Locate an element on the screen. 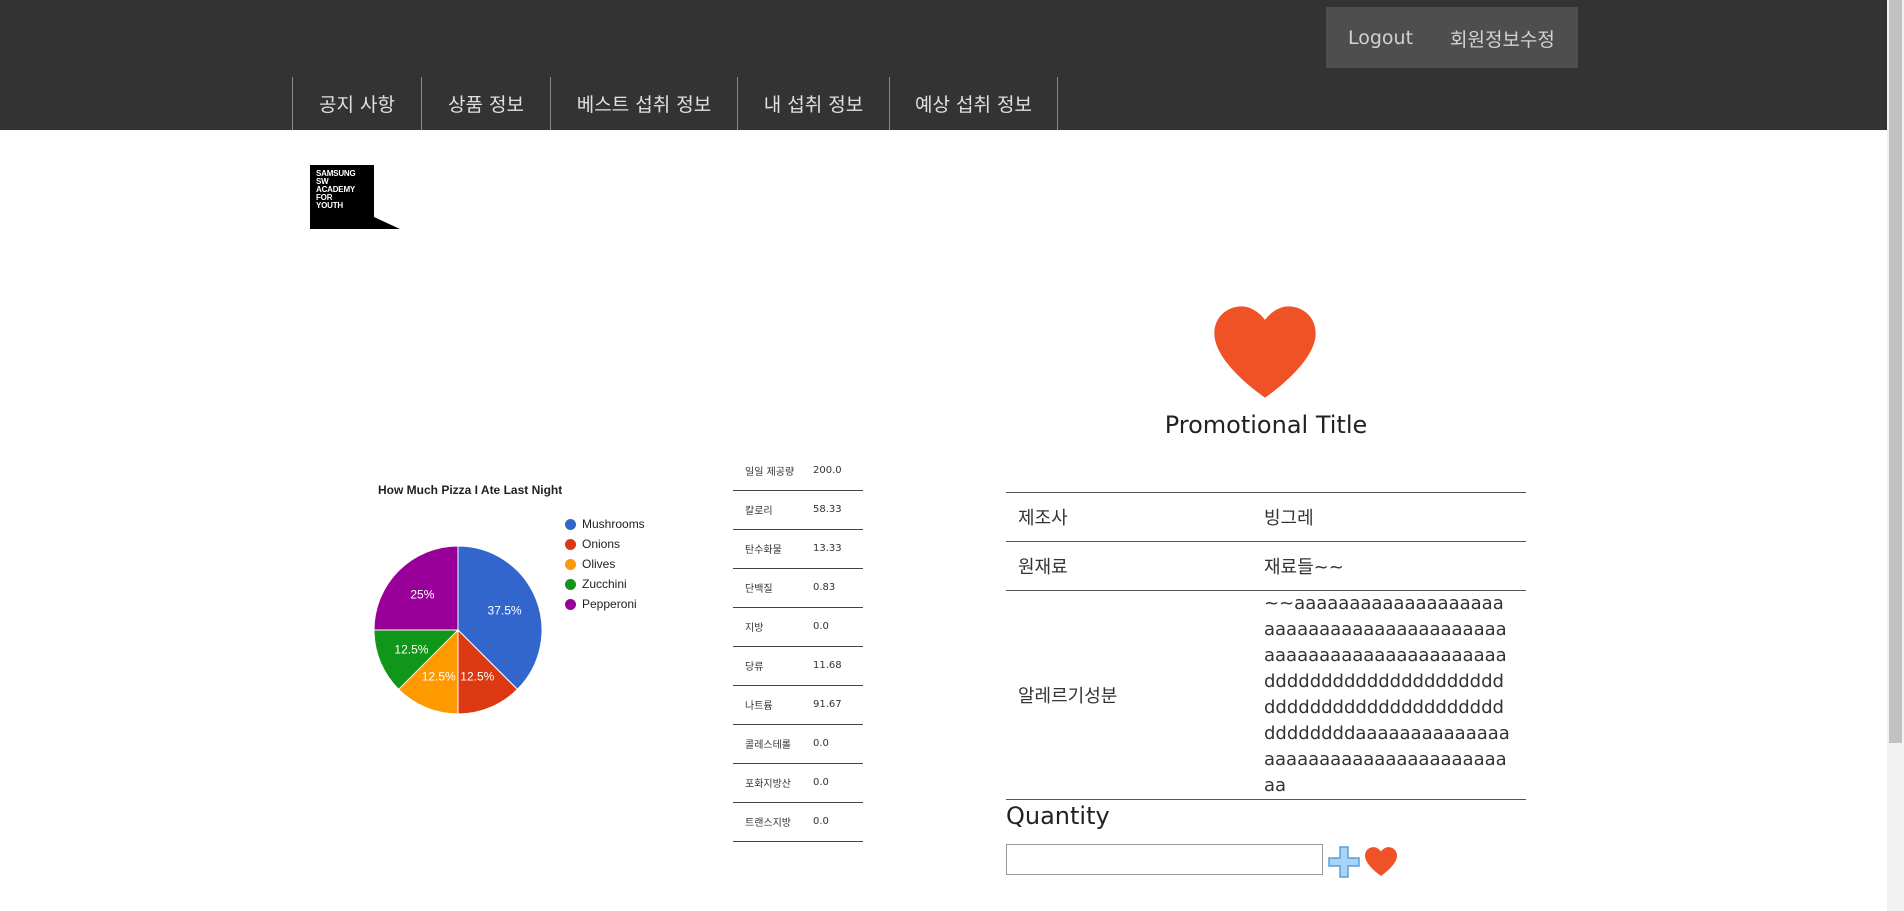 The height and width of the screenshot is (911, 1904). legend-label: Zucchini is located at coordinates (604, 584).